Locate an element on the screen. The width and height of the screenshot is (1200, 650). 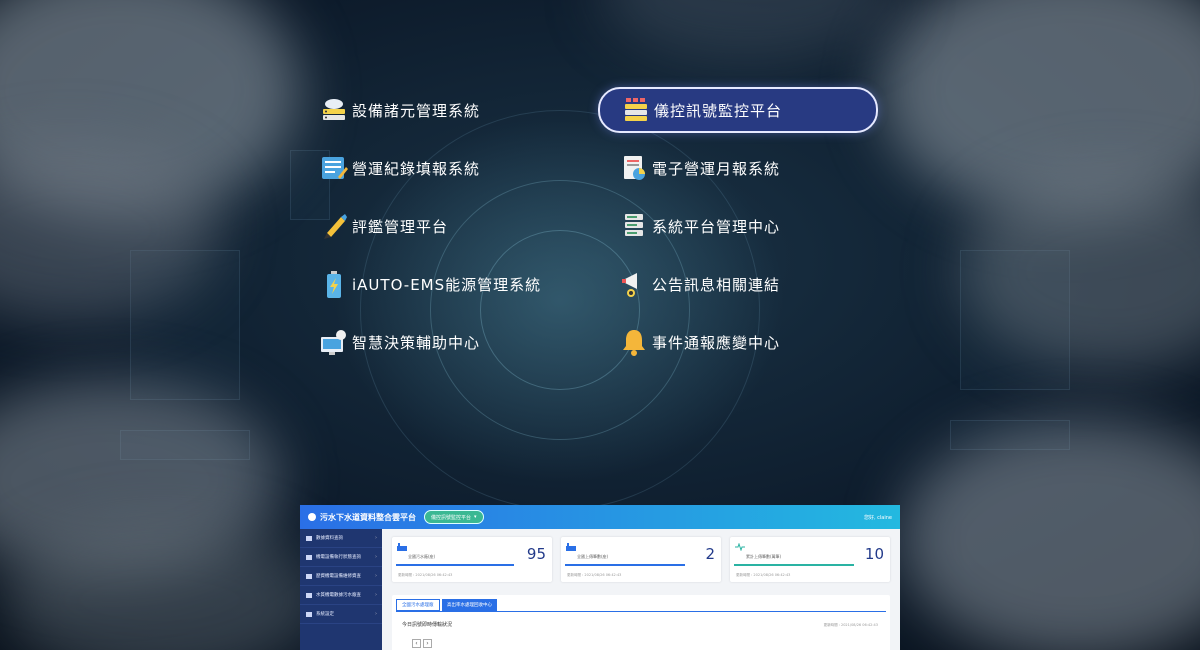
menu-item-label: 營運紀錄填報系統 is located at coordinates (416, 168).